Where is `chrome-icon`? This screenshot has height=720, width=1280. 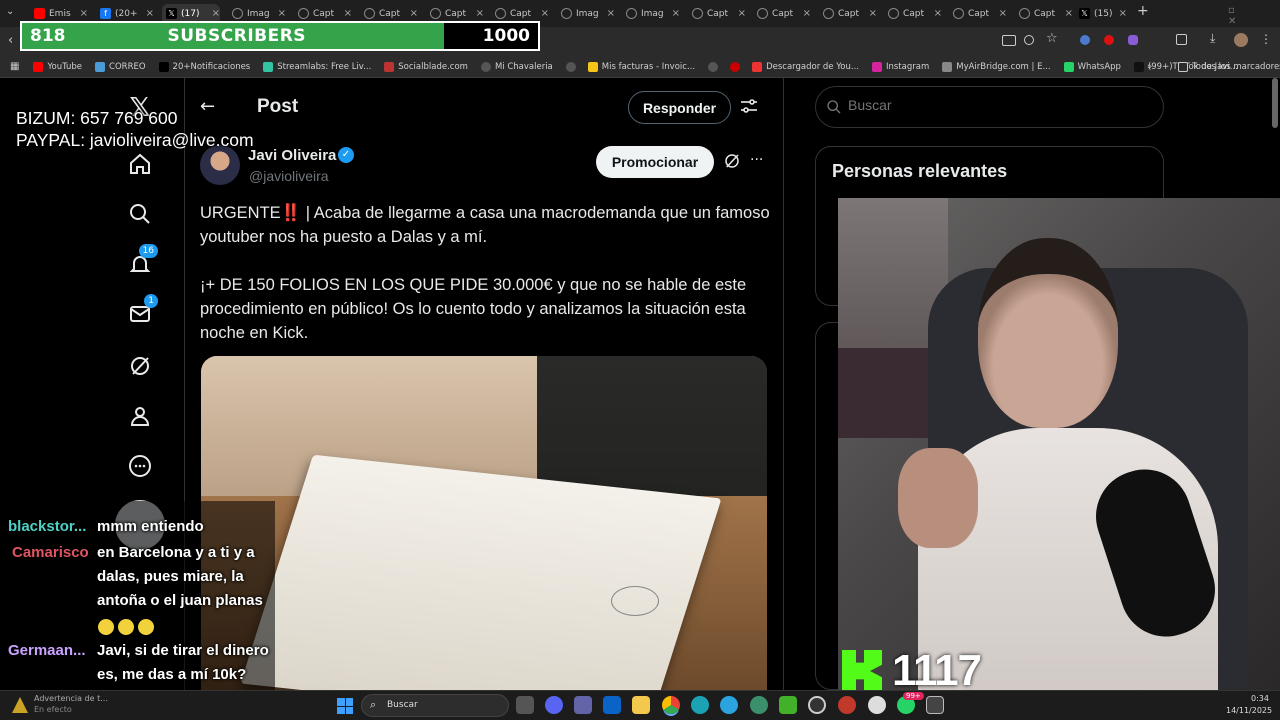
chrome-icon is located at coordinates (671, 705).